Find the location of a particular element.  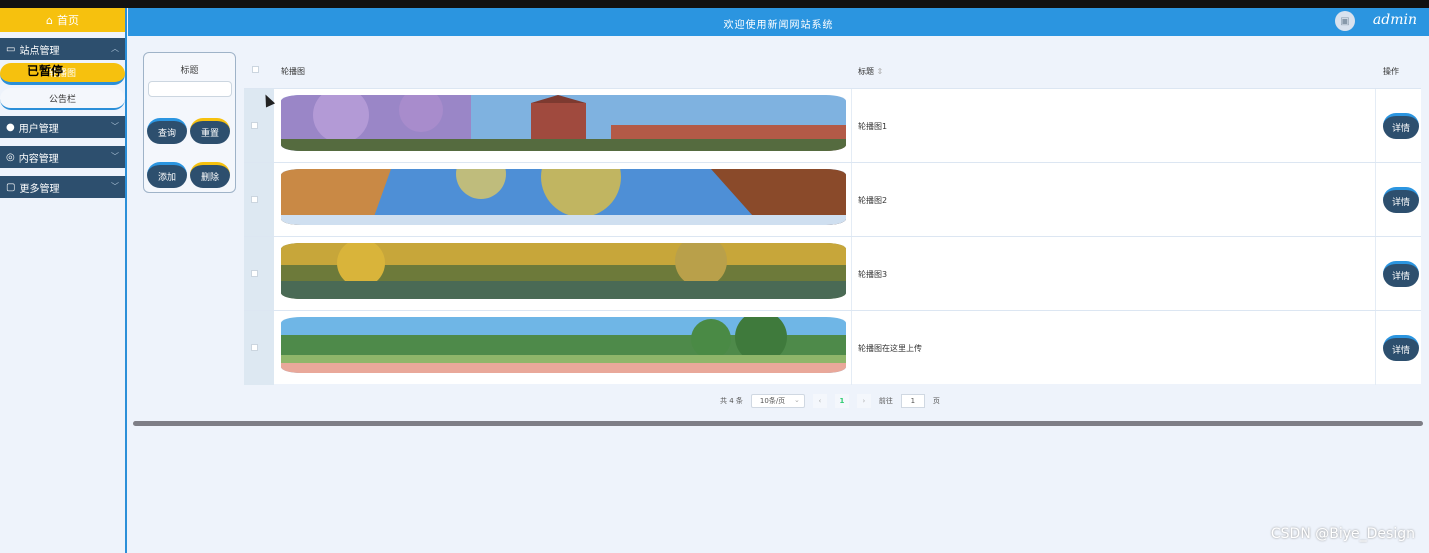

monitor-icon: ▭ is located at coordinates (11, 49).